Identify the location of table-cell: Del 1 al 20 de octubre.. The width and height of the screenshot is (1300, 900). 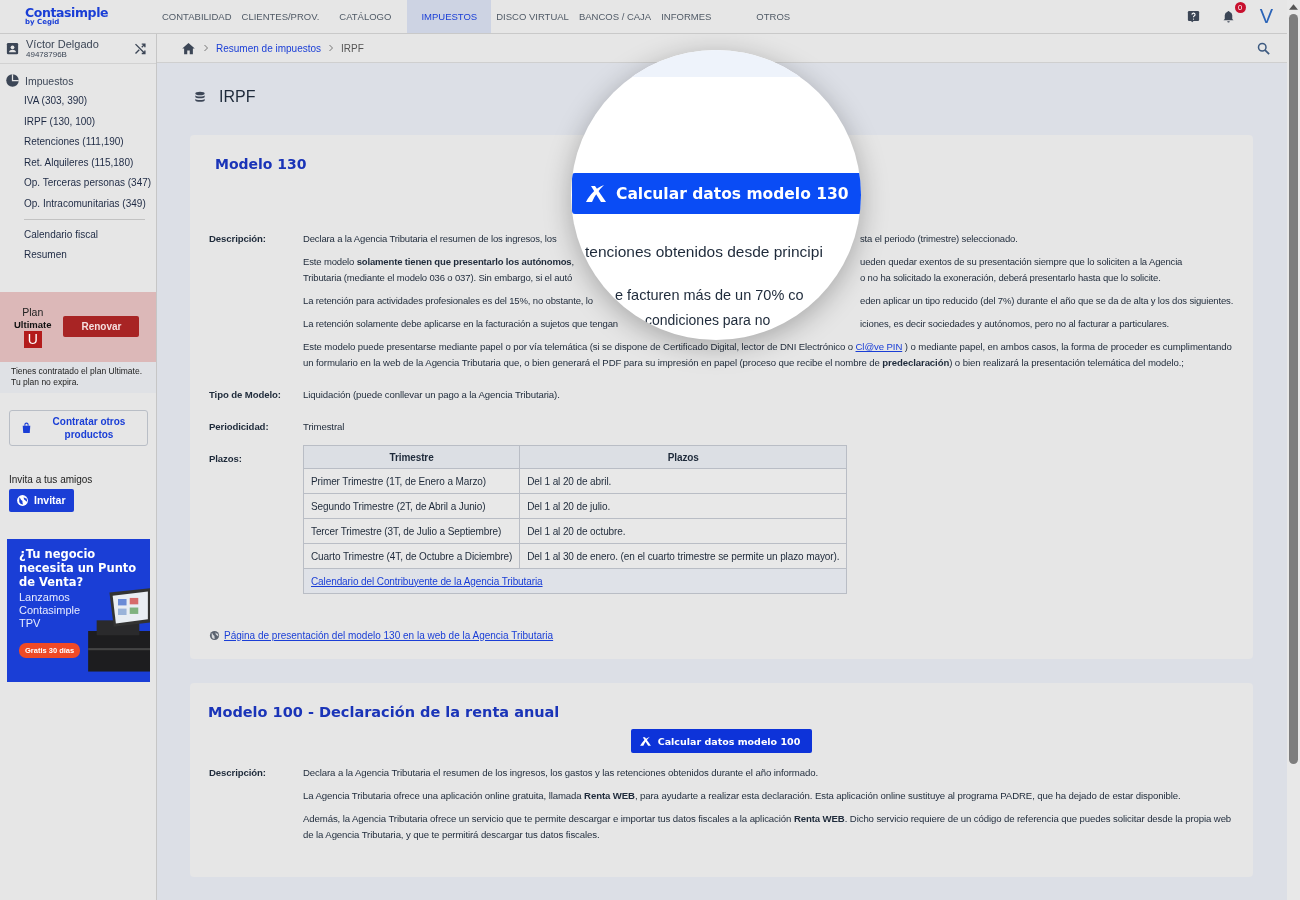
(683, 531).